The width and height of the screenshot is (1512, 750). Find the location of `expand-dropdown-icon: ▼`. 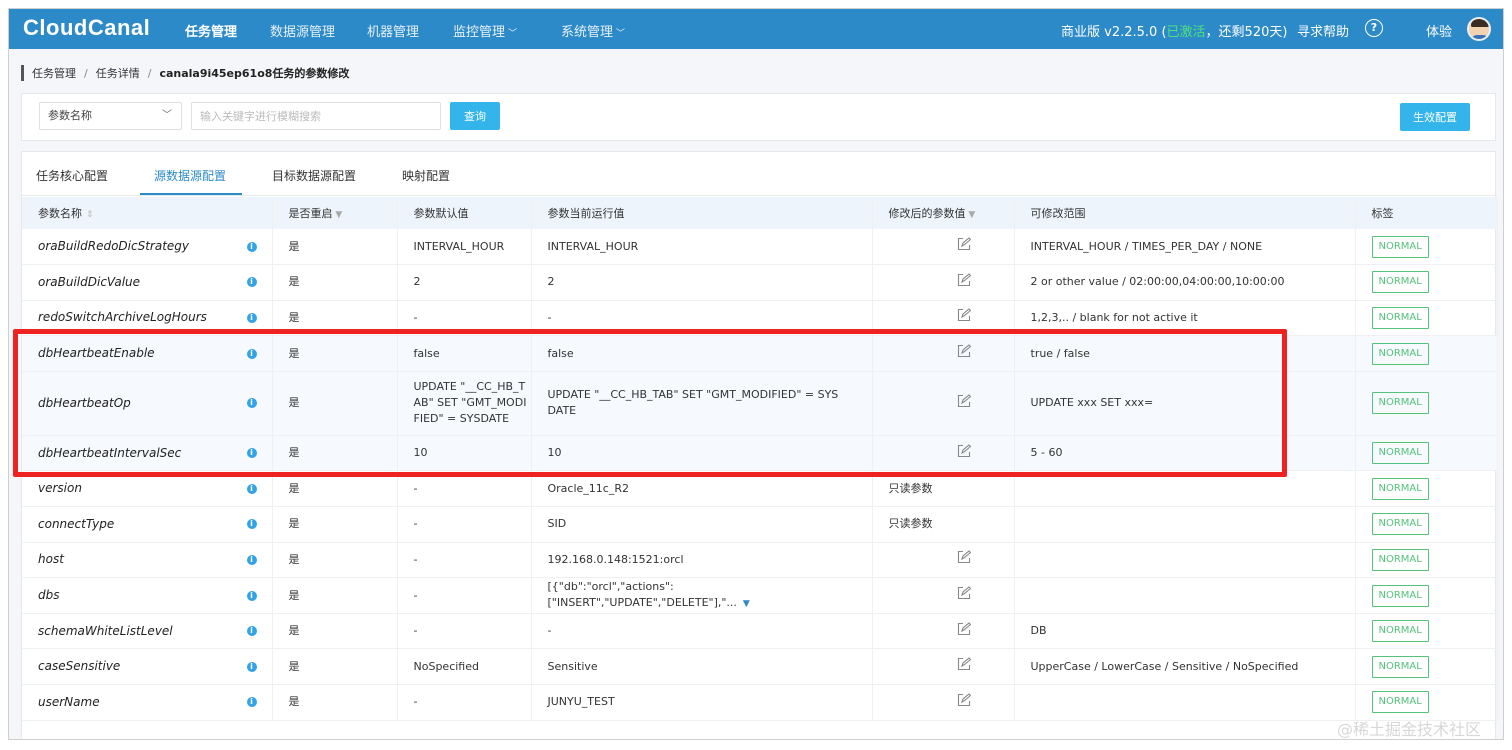

expand-dropdown-icon: ▼ is located at coordinates (746, 604).